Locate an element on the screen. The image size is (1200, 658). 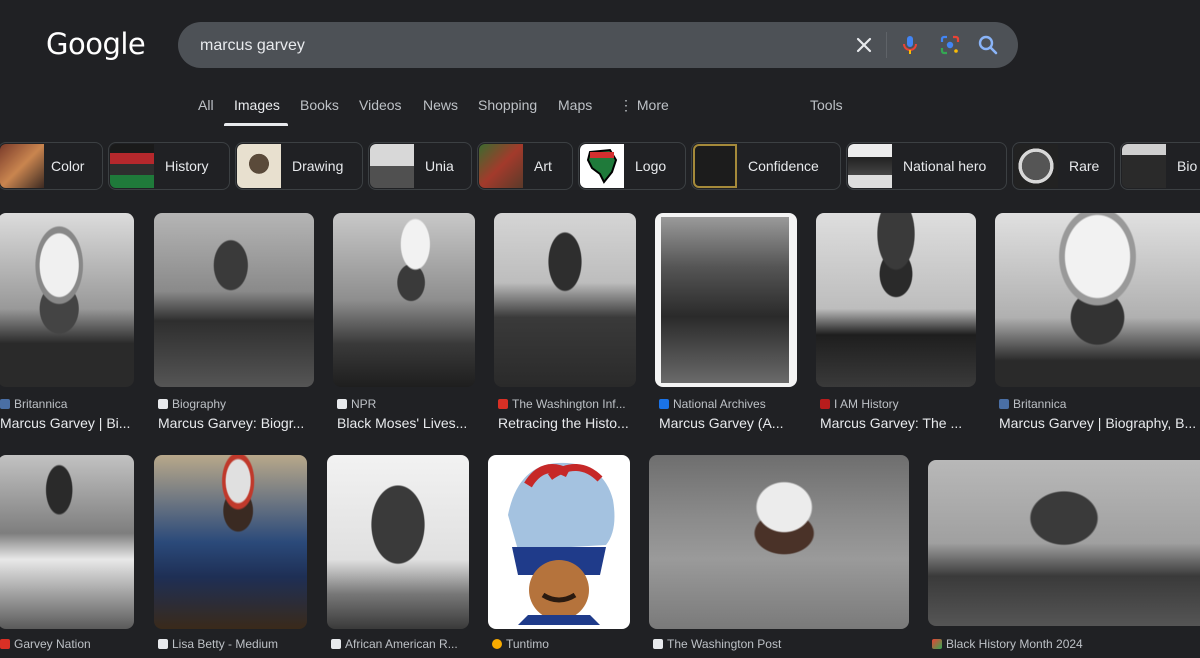
result-source: National Archives is located at coordinates (728, 404).